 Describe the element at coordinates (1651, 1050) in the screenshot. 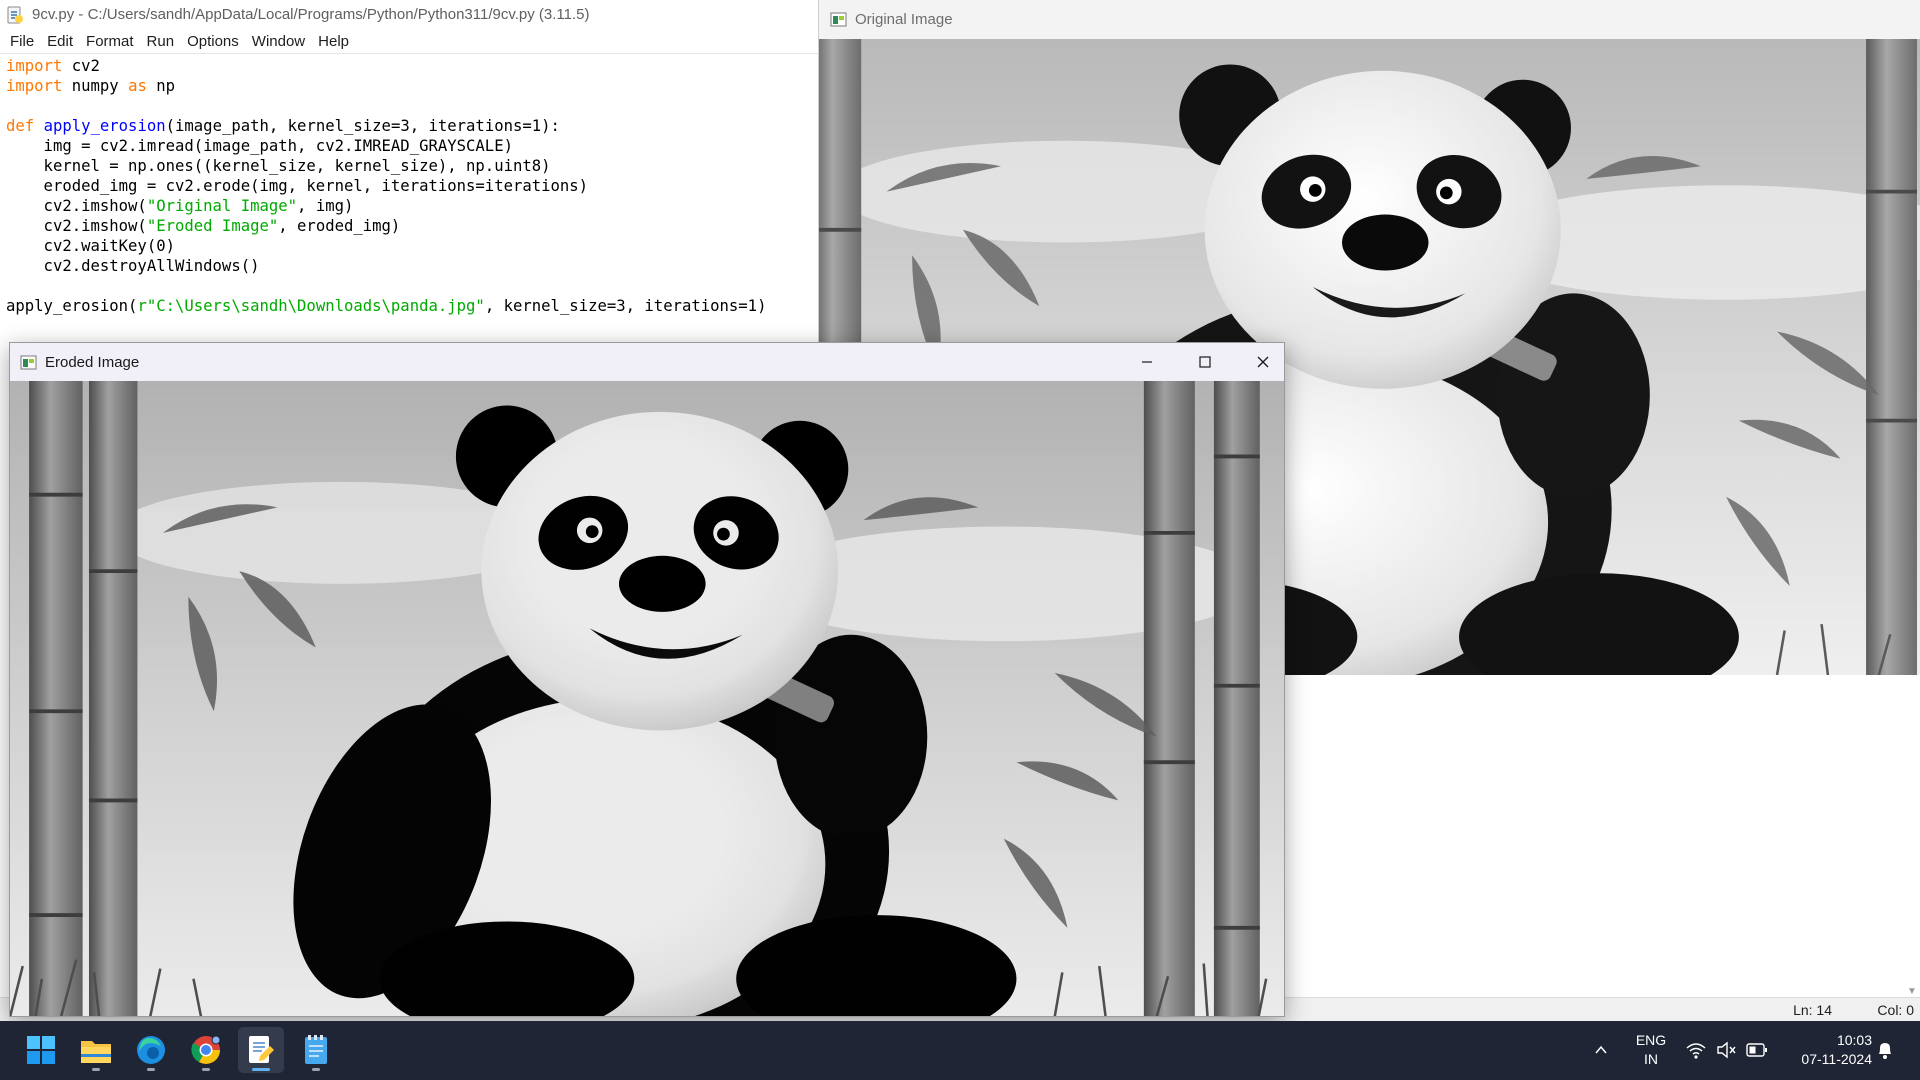

I see `language-indicator: ENG IN` at that location.